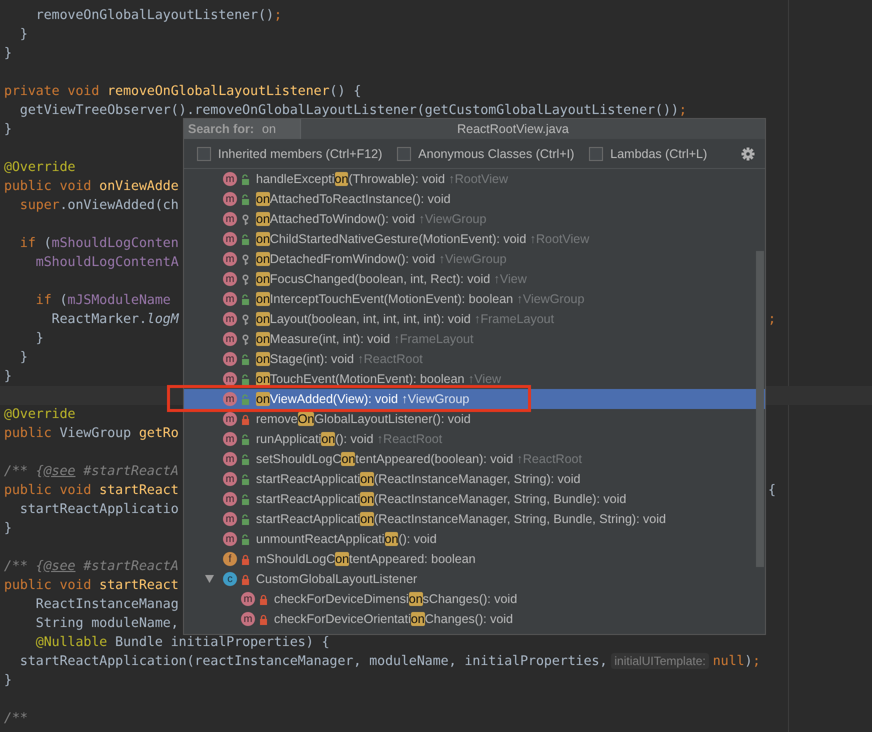  I want to click on settings-icon, so click(748, 153).